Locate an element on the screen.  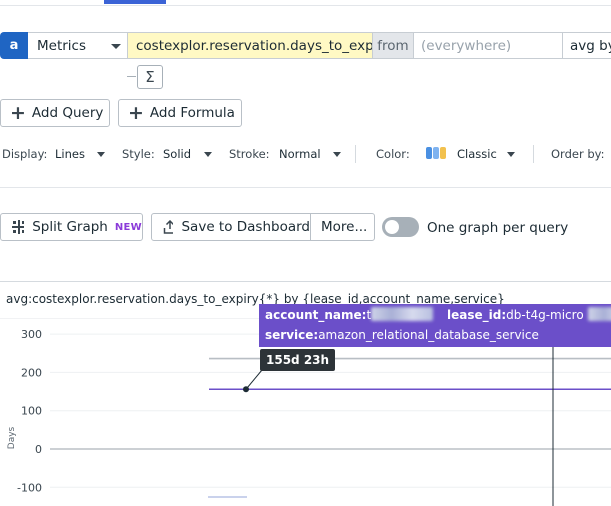
hover-point is located at coordinates (246, 389).